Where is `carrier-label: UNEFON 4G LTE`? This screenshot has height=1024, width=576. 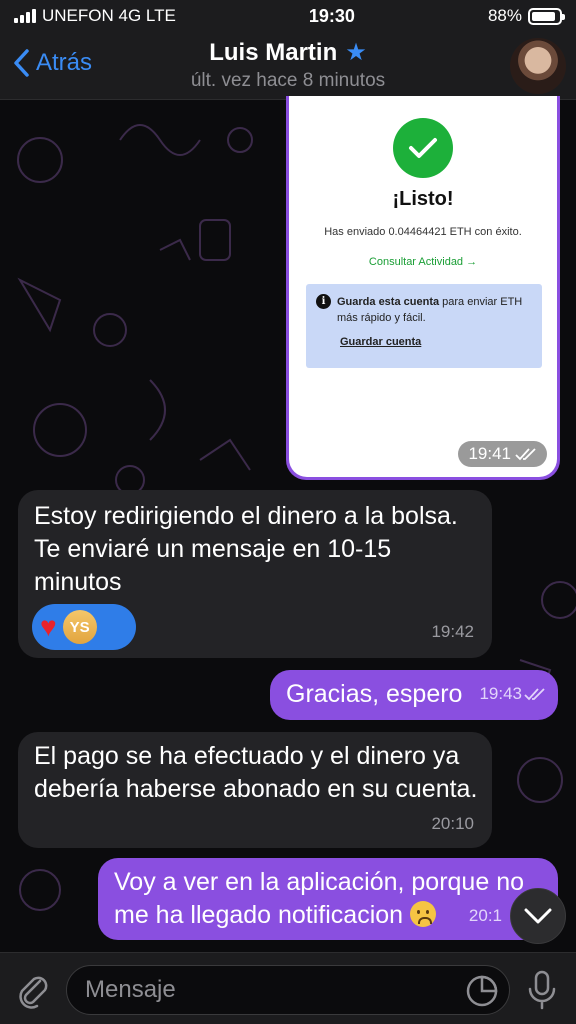
carrier-label: UNEFON 4G LTE is located at coordinates (109, 15).